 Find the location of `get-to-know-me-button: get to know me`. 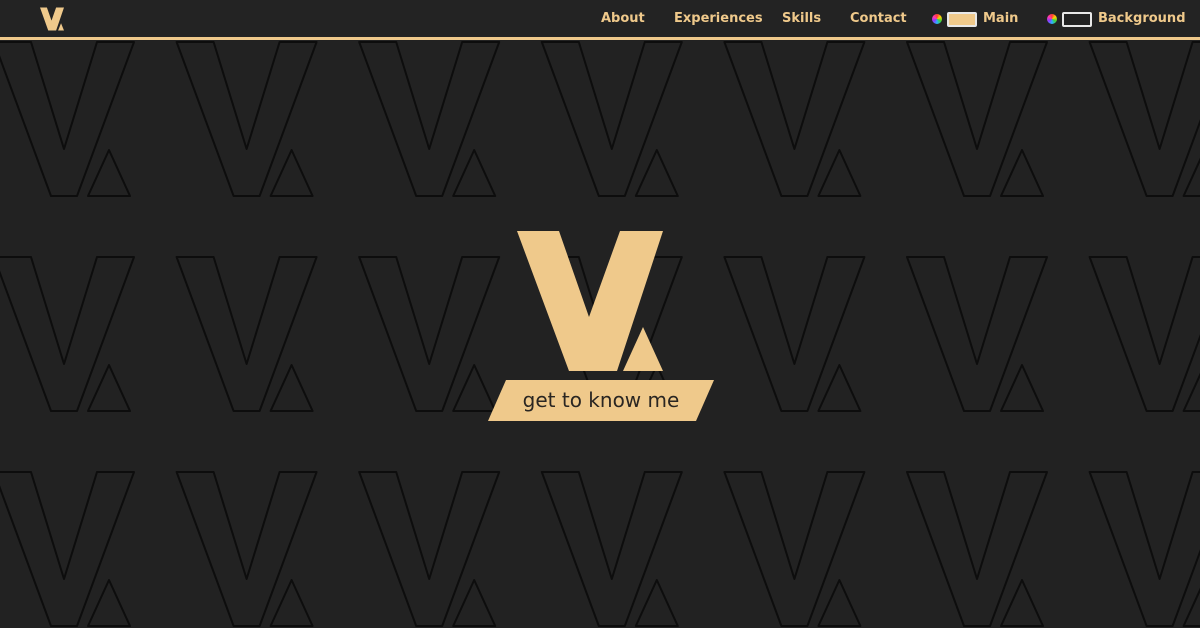

get-to-know-me-button: get to know me is located at coordinates (601, 400).